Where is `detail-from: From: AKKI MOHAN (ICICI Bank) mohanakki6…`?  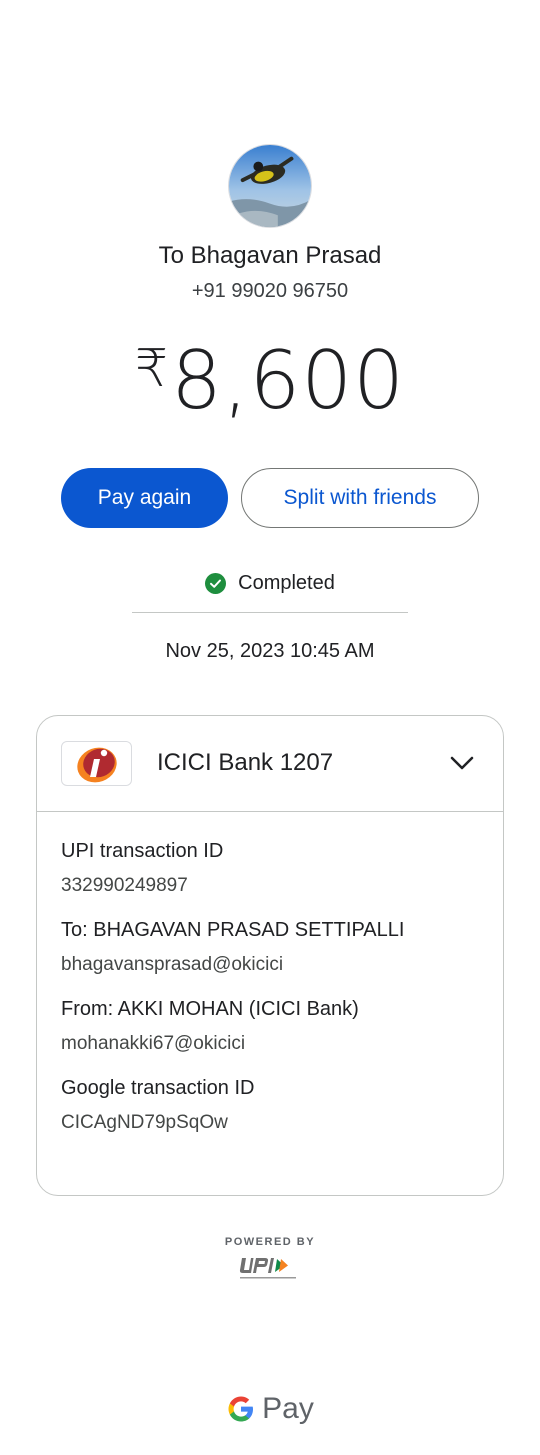 detail-from: From: AKKI MOHAN (ICICI Bank) mohanakki6… is located at coordinates (270, 1026).